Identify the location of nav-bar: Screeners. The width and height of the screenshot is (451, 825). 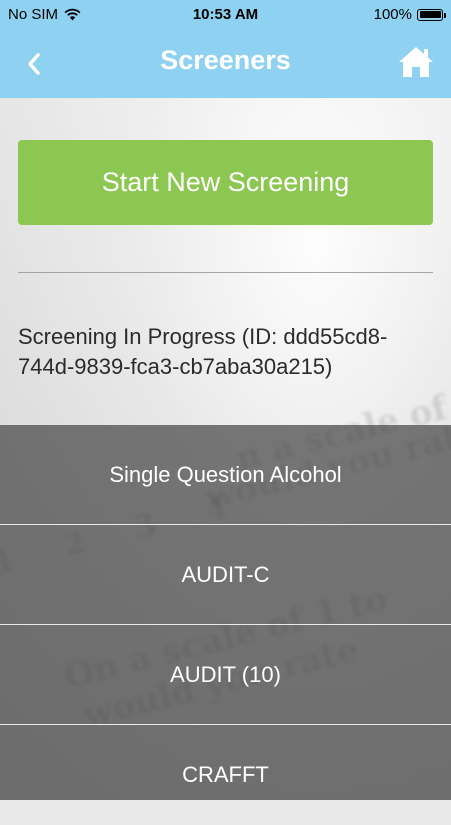
(225, 64).